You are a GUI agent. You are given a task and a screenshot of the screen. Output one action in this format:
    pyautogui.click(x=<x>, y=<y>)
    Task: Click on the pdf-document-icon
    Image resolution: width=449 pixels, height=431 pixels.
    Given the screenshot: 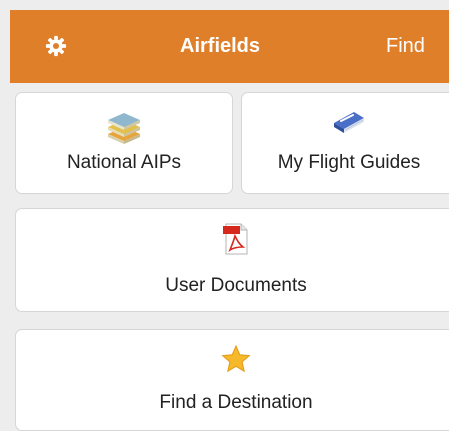 What is the action you would take?
    pyautogui.click(x=235, y=239)
    